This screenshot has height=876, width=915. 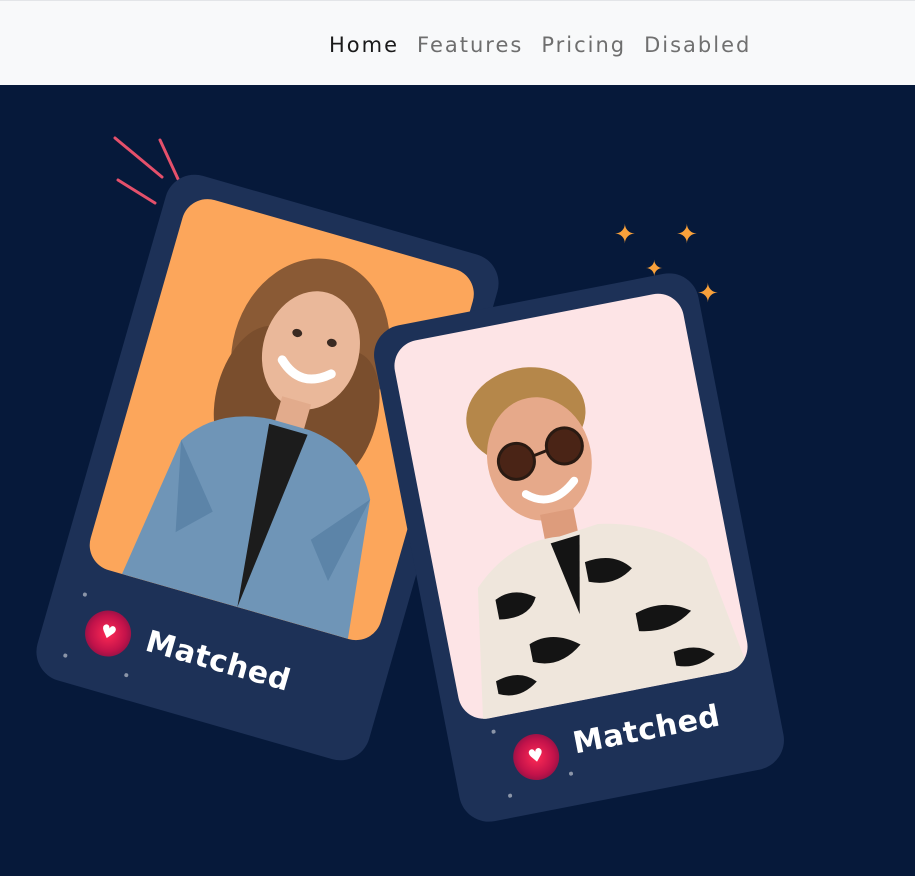 I want to click on nav-link-pricing: Pricing, so click(x=583, y=45).